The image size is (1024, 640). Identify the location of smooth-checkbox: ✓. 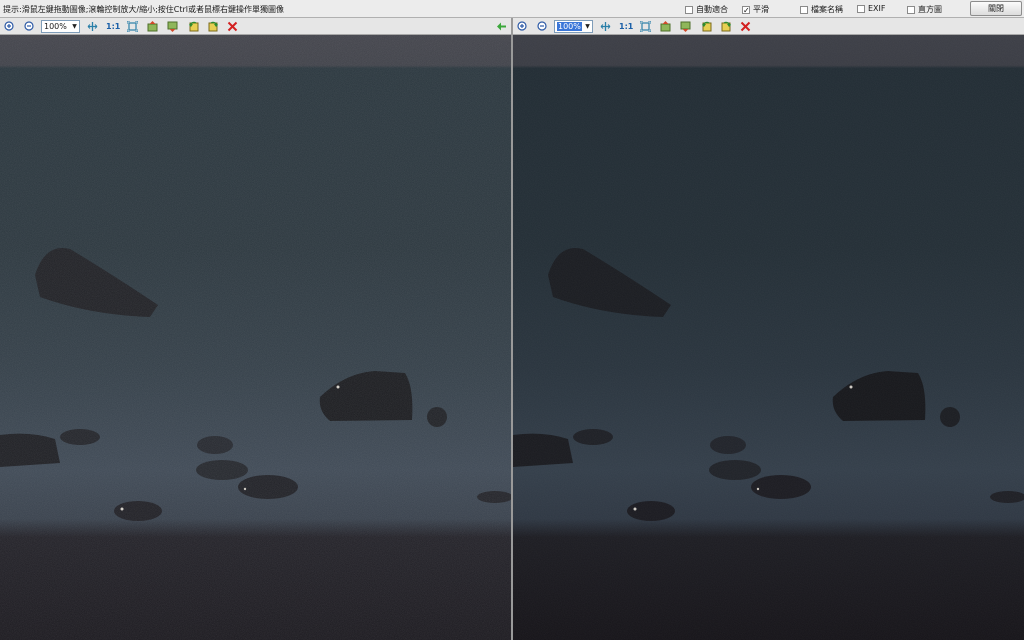
(746, 9).